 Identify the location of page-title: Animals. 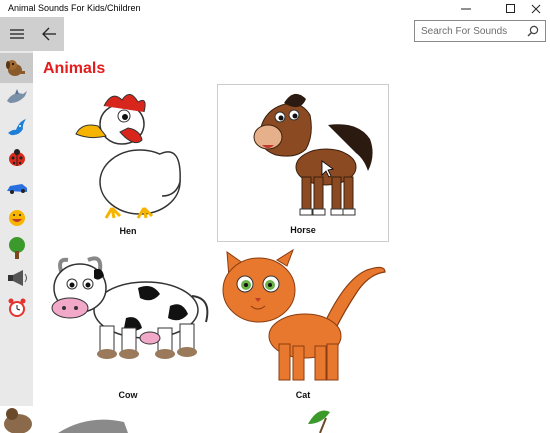
(74, 68).